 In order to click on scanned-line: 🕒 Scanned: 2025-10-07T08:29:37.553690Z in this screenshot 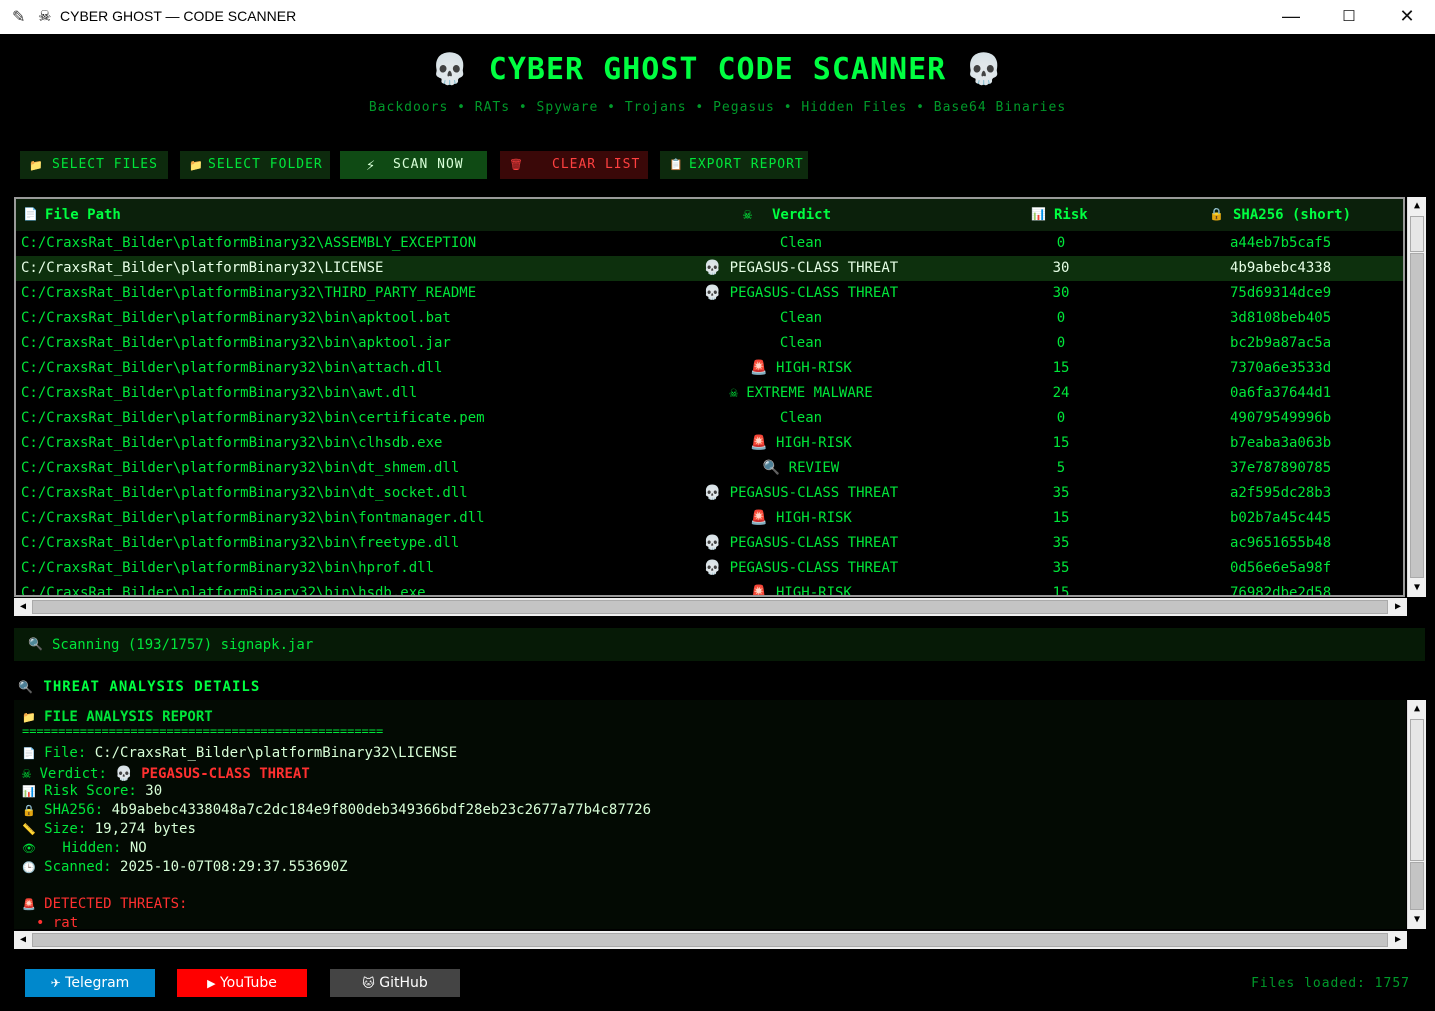, I will do `click(185, 867)`.